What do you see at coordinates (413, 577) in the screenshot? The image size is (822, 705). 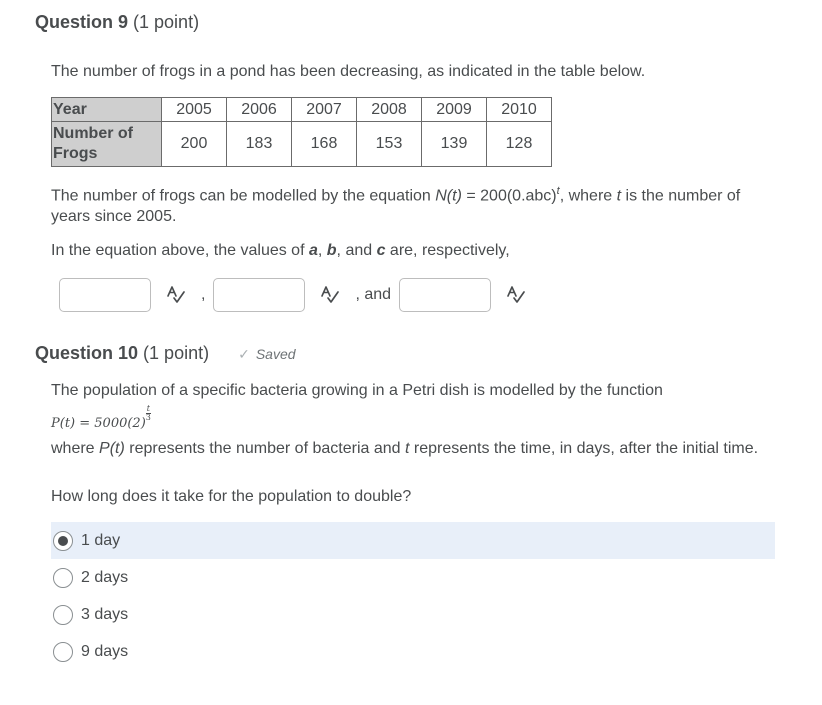 I see `option-2-days: 2 days` at bounding box center [413, 577].